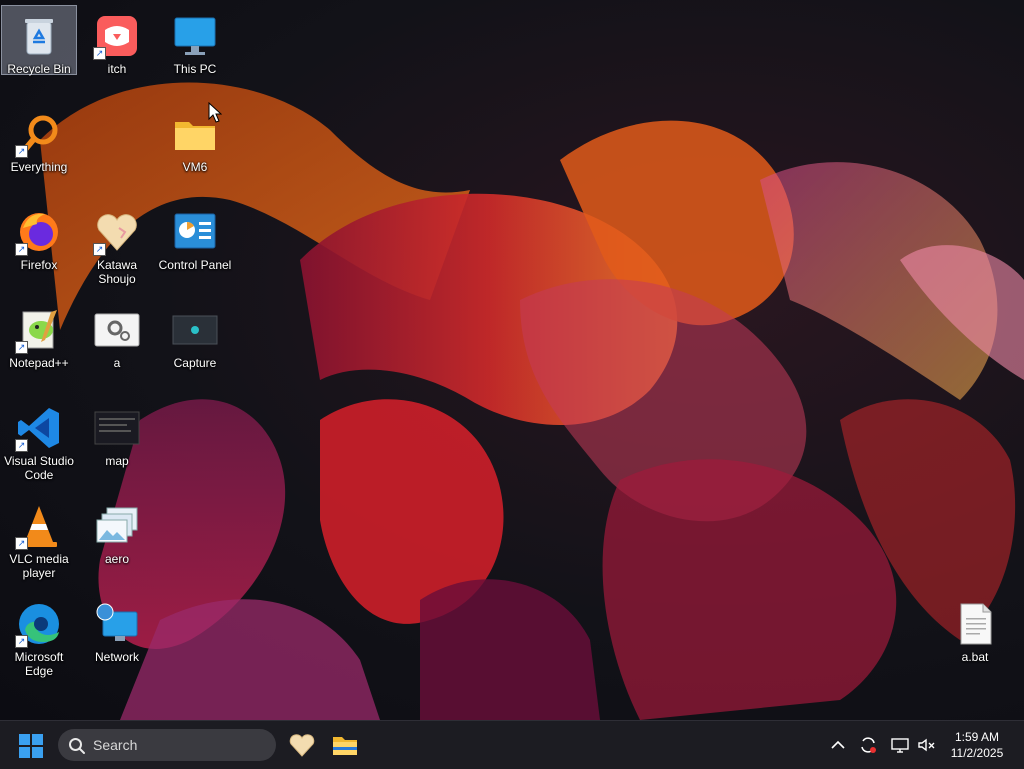  I want to click on volume-muted-icon, so click(926, 745).